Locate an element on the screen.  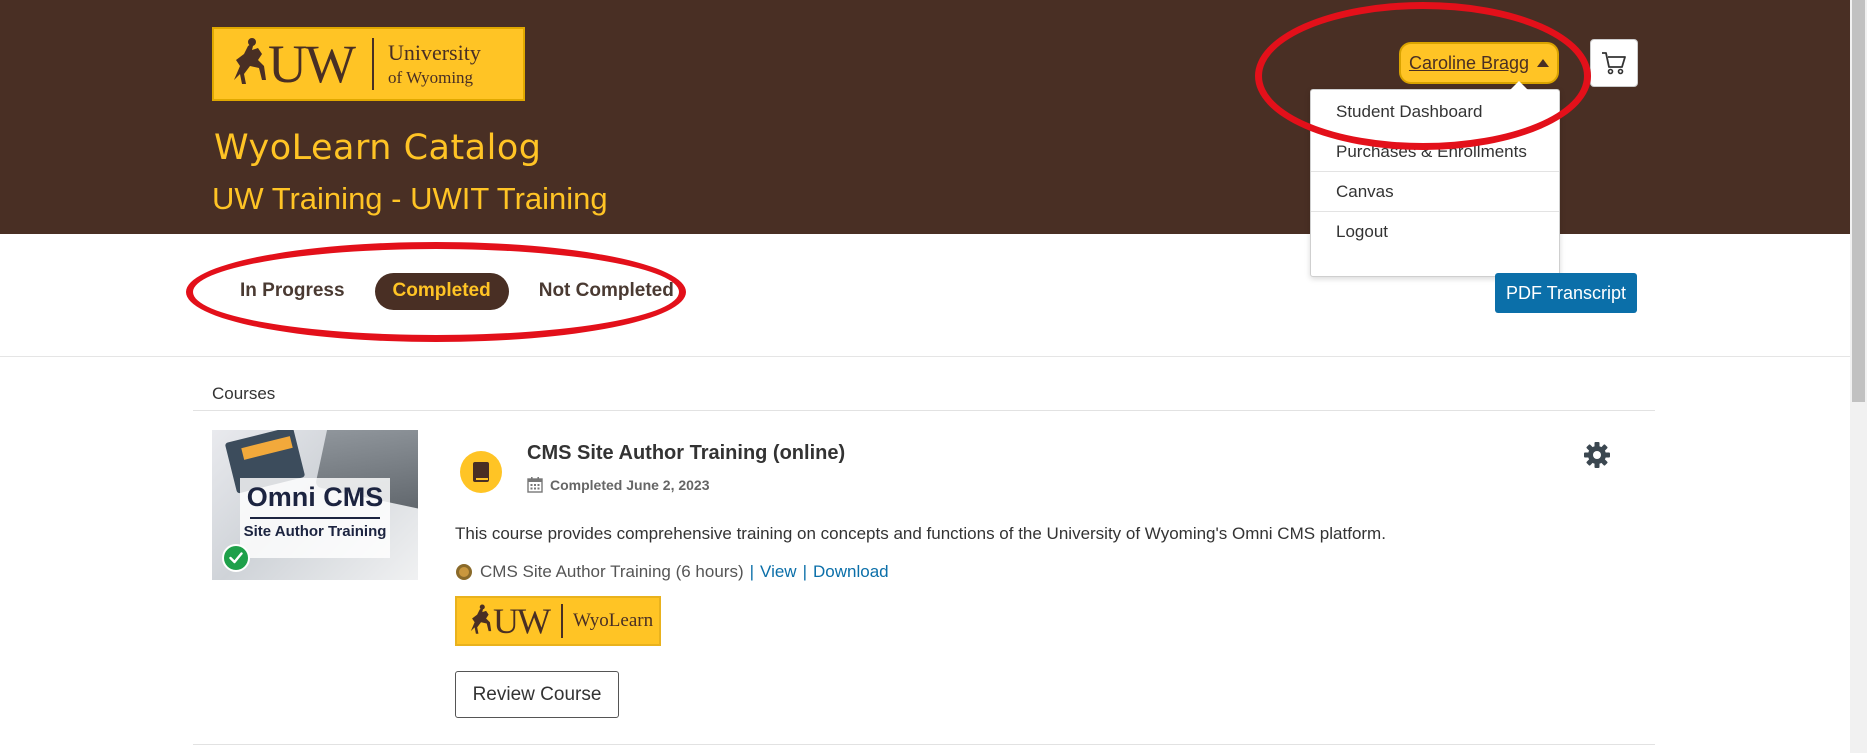
cart-icon is located at coordinates (1614, 63).